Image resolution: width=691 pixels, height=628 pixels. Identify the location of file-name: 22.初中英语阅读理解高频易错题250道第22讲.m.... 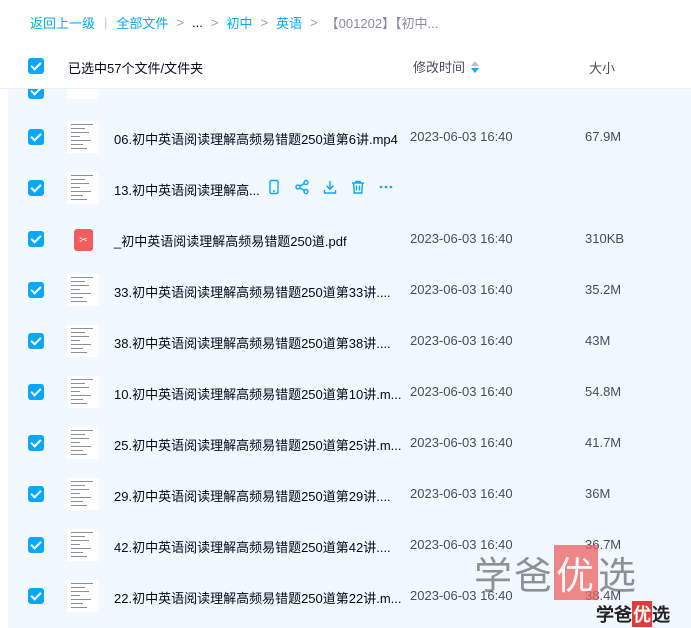
(258, 597).